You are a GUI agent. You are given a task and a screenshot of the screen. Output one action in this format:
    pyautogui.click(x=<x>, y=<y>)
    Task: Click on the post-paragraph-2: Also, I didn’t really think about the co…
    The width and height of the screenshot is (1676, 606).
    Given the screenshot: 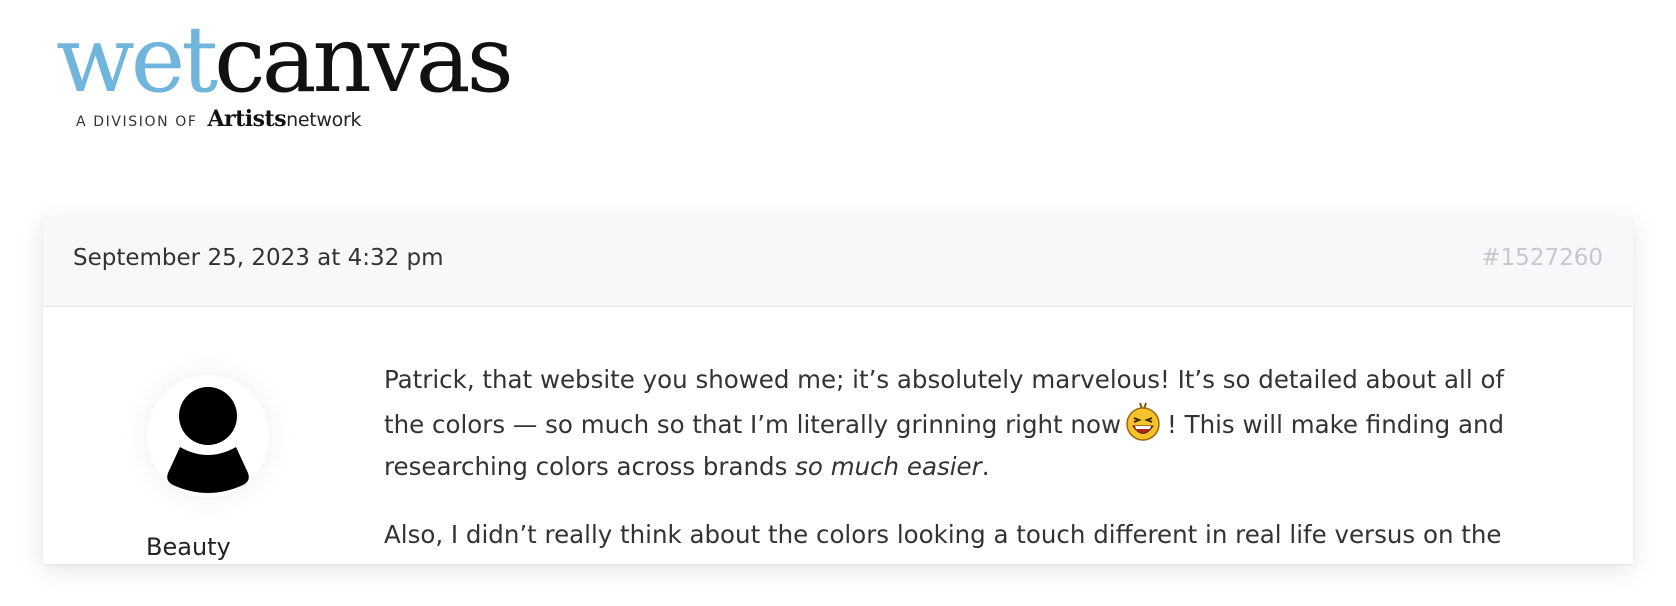 What is the action you would take?
    pyautogui.click(x=943, y=534)
    